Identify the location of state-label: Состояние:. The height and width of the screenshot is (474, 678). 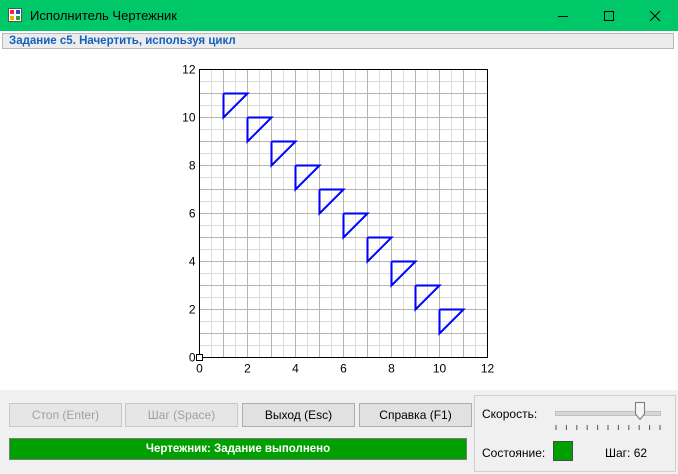
(514, 453).